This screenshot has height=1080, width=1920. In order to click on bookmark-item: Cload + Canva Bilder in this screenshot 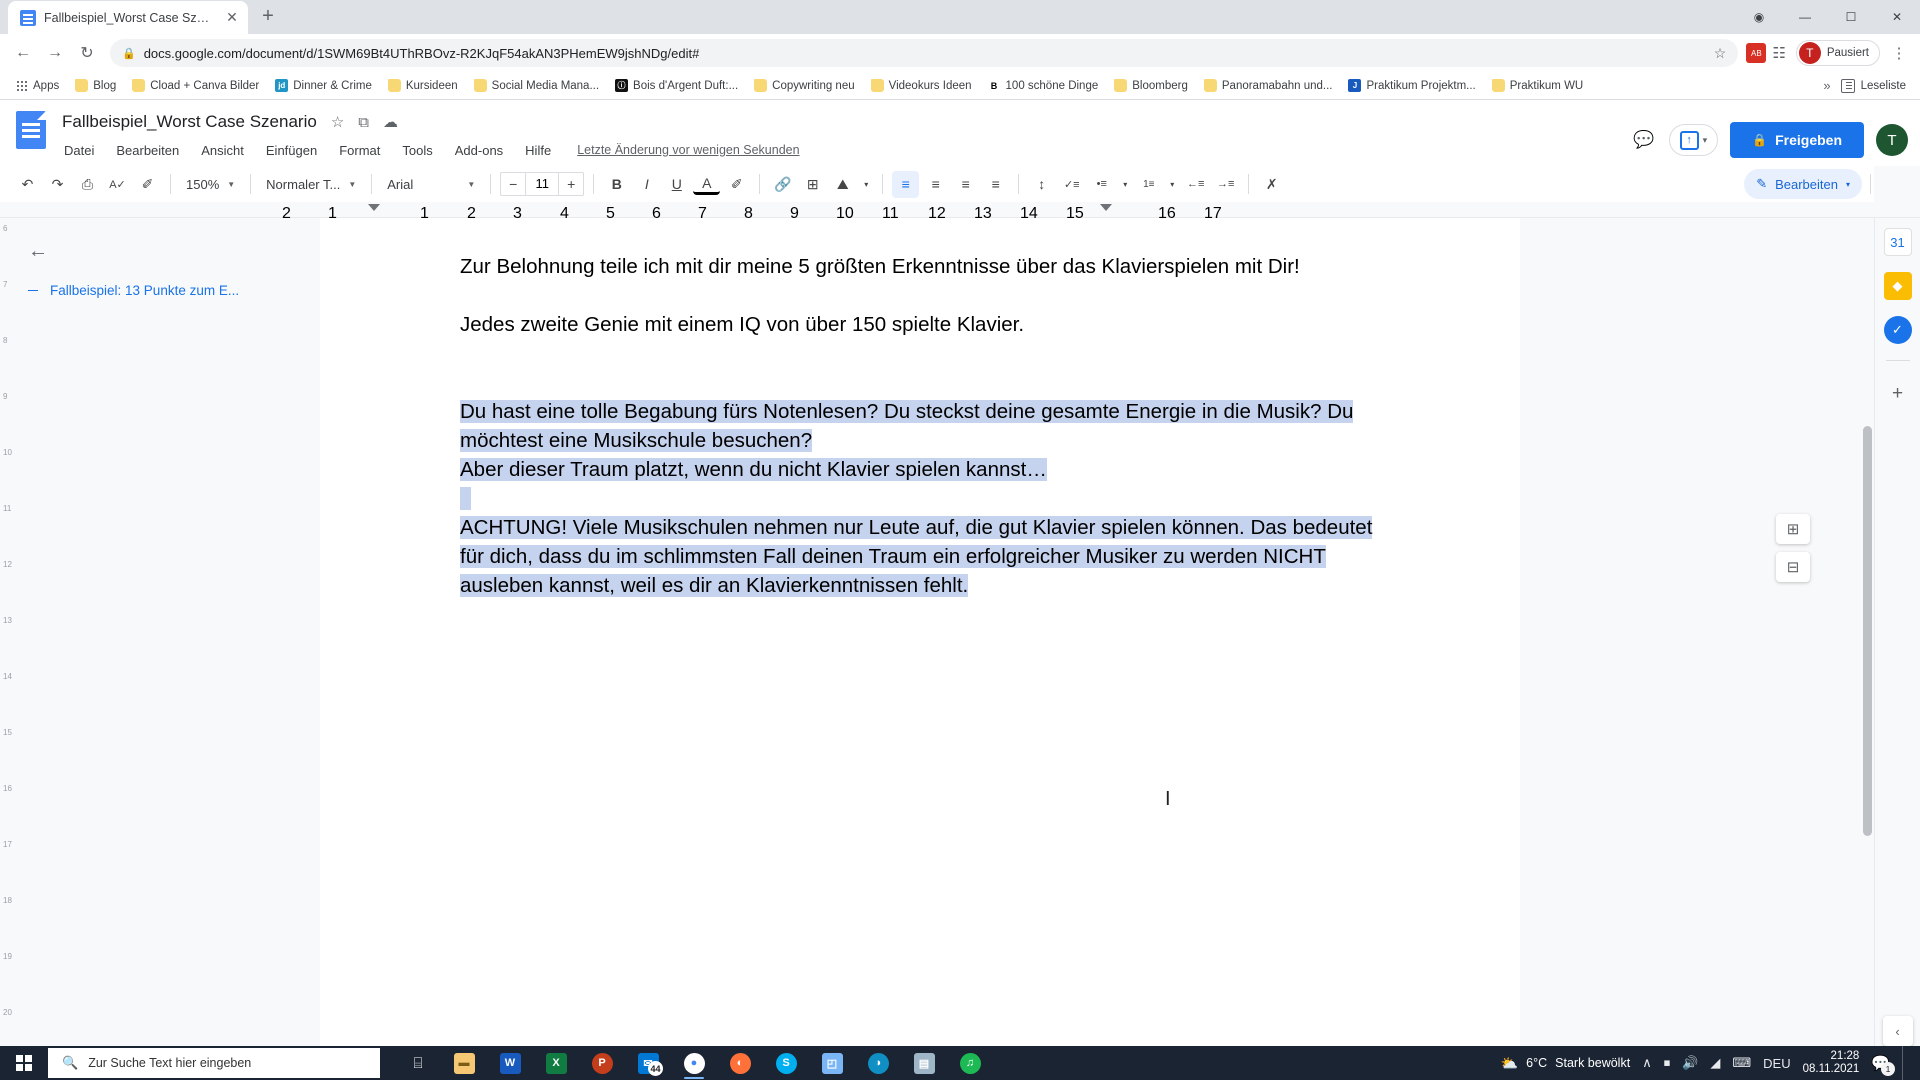, I will do `click(195, 85)`.